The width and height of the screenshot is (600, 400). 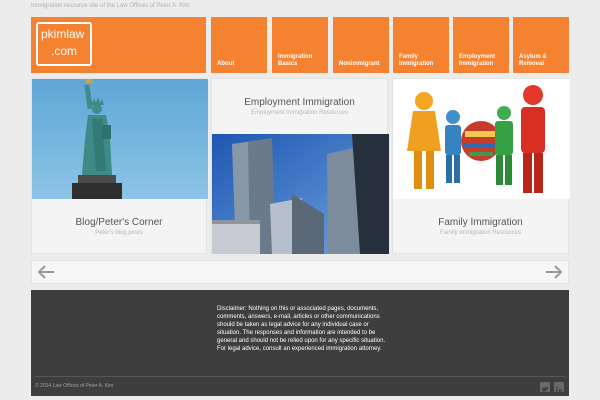 I want to click on nav-immigration-basics-label: Immigration Basics, so click(x=295, y=61).